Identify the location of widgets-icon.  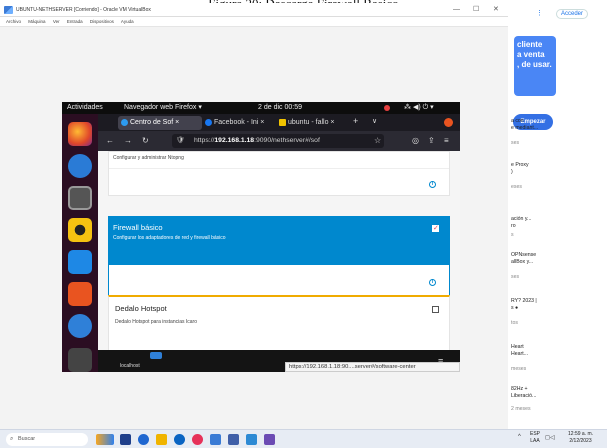
(105, 439).